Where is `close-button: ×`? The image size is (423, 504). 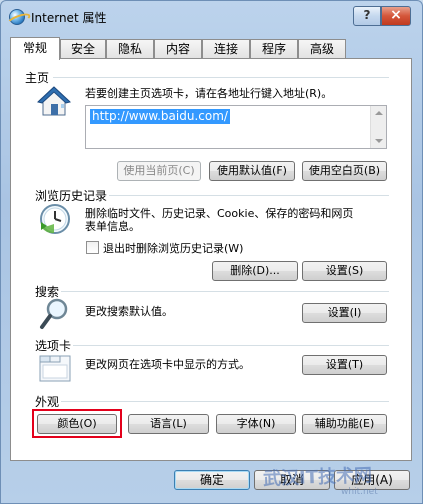
close-button: × is located at coordinates (396, 16).